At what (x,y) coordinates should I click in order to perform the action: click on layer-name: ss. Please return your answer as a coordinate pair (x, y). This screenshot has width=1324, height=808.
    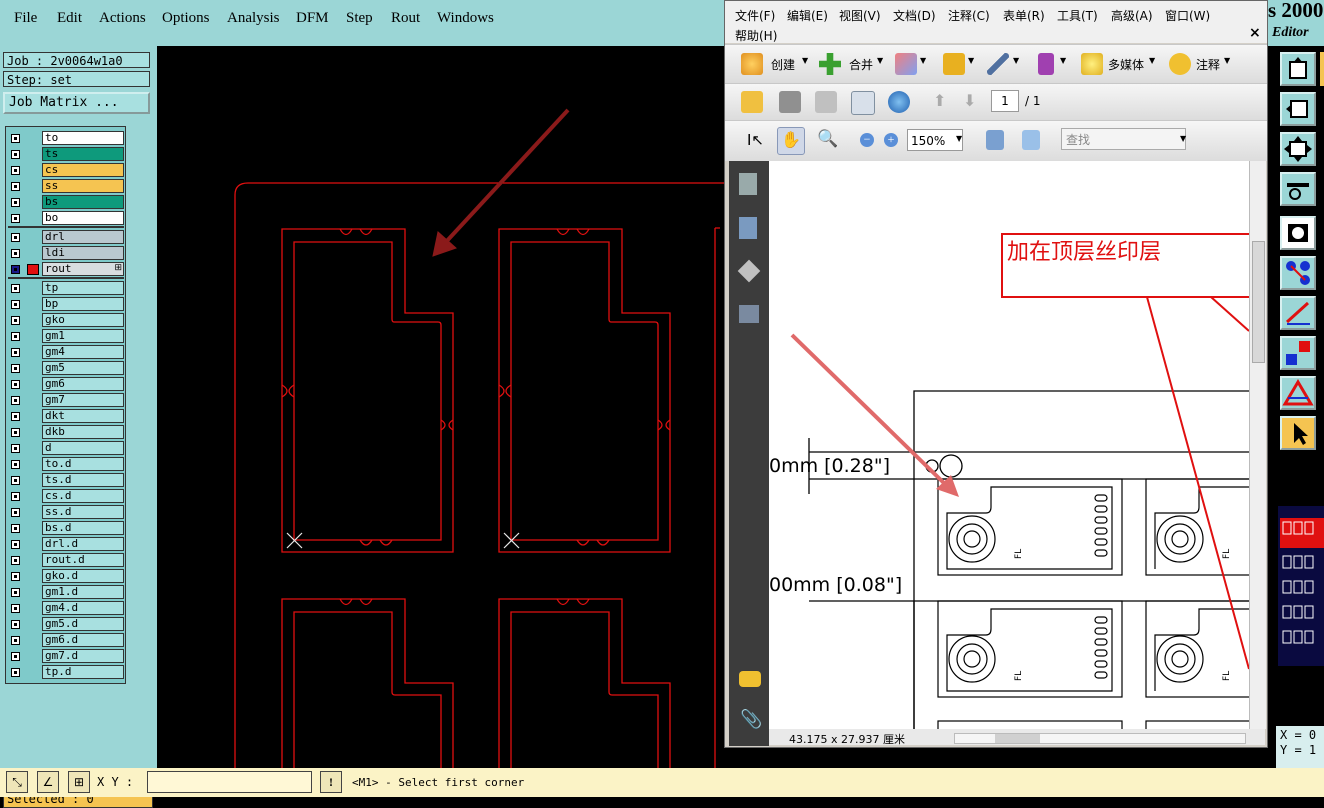
    Looking at the image, I should click on (83, 186).